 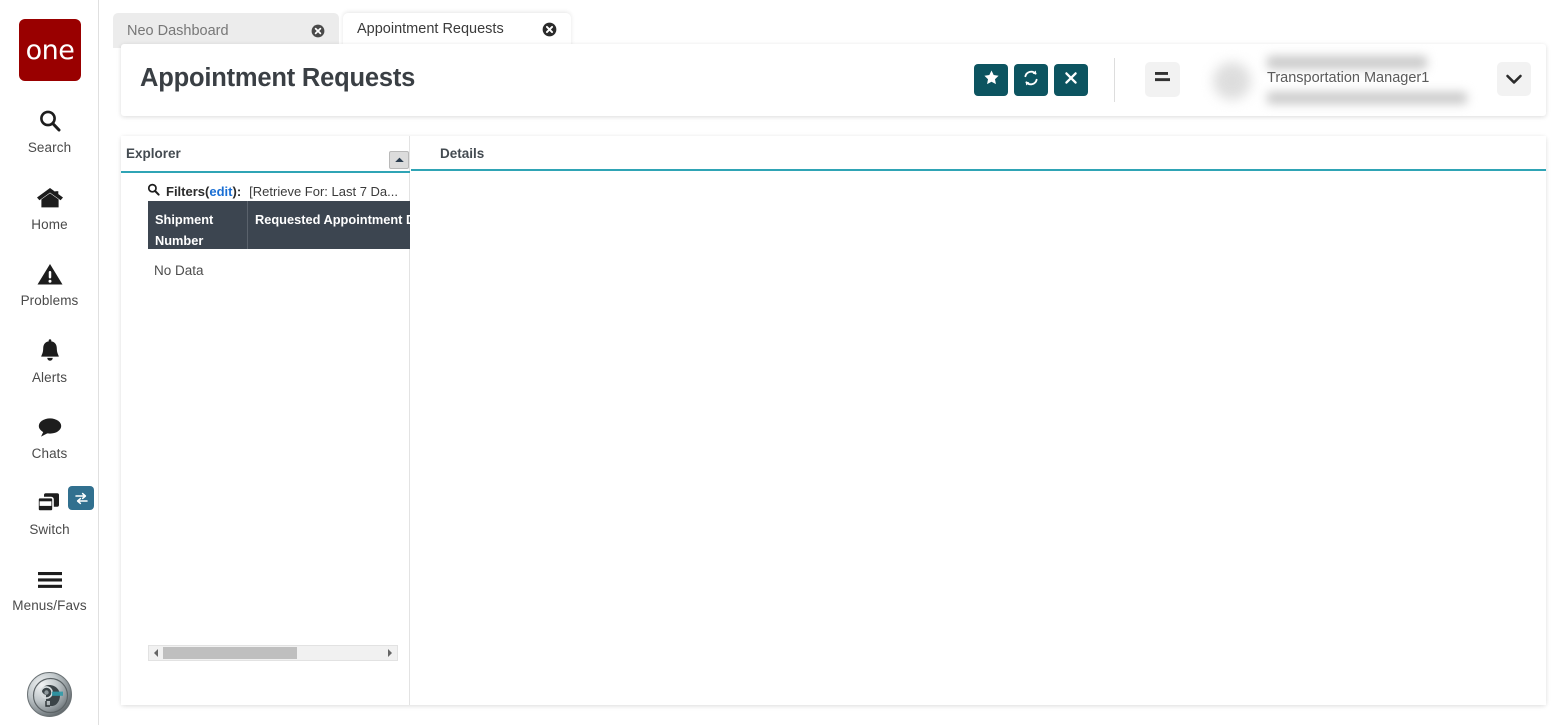 What do you see at coordinates (49, 147) in the screenshot?
I see `sidebar-item-label: Search` at bounding box center [49, 147].